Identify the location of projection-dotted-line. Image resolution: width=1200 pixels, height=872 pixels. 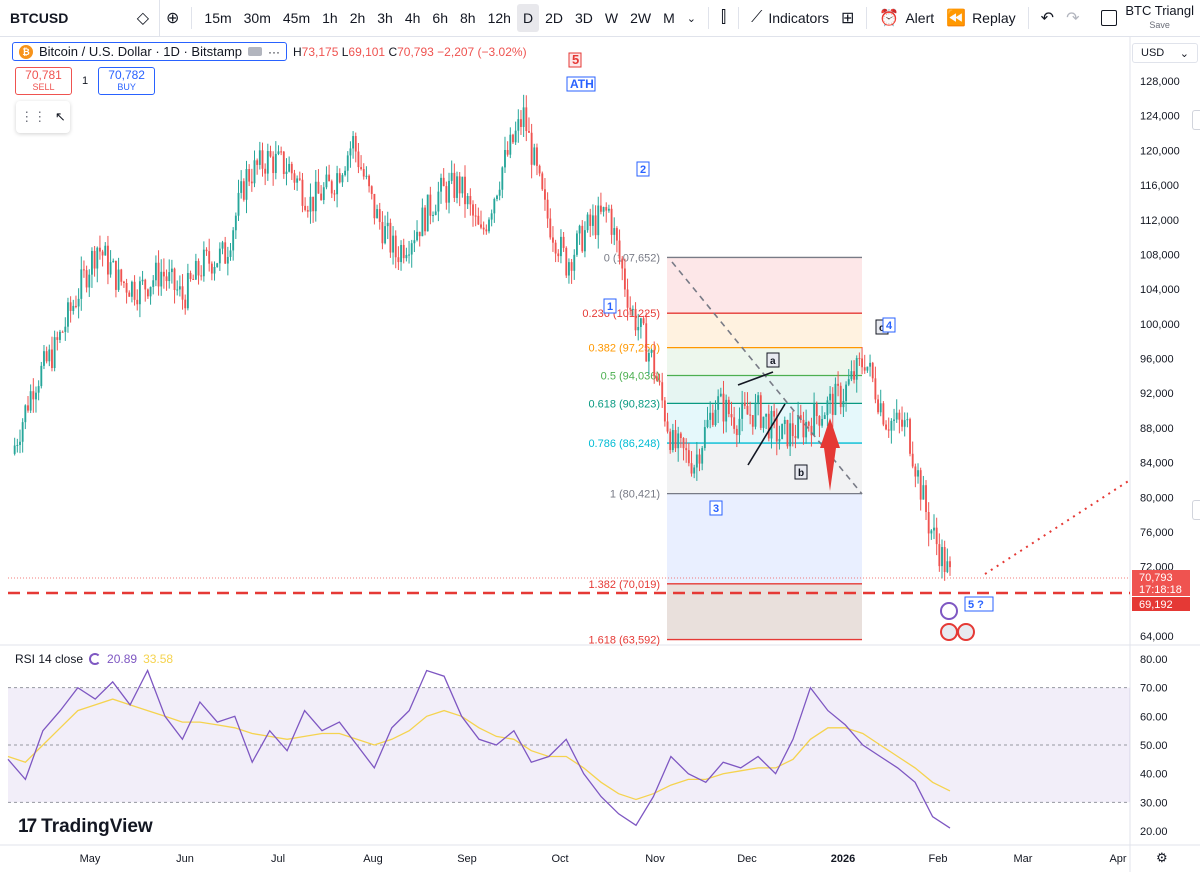
(1057, 527).